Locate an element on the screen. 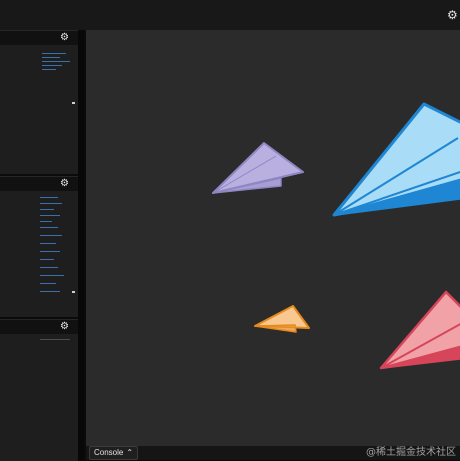  watermark: @稀土掘金技术社区 is located at coordinates (411, 452).